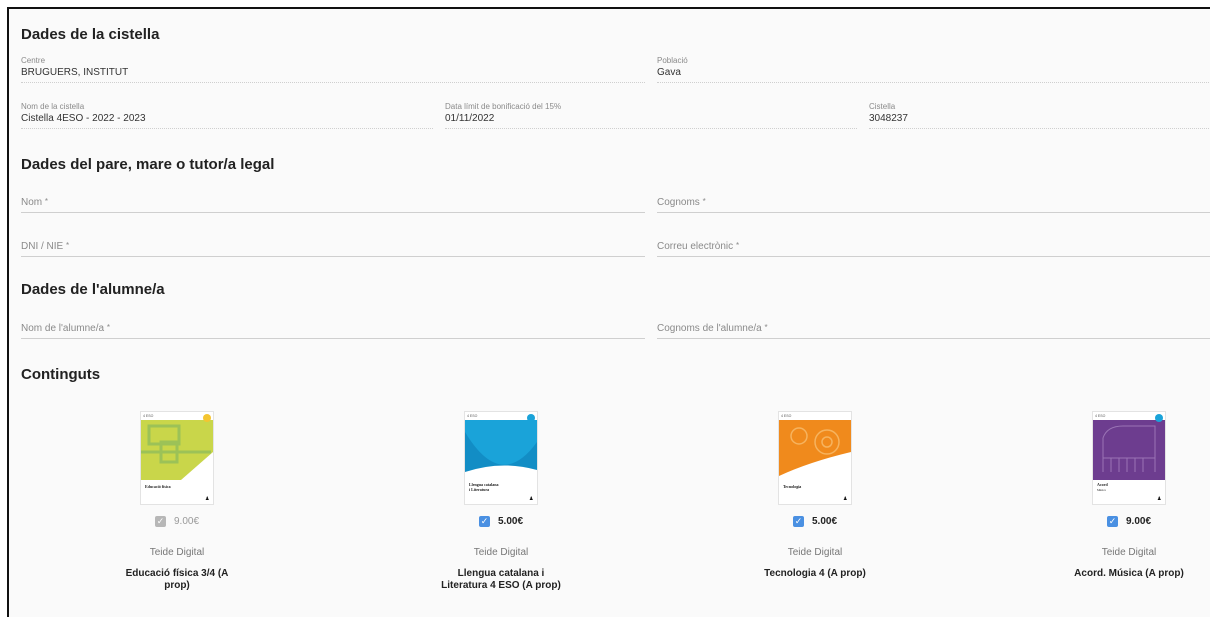  I want to click on city-field: Població Gava, so click(933, 69).